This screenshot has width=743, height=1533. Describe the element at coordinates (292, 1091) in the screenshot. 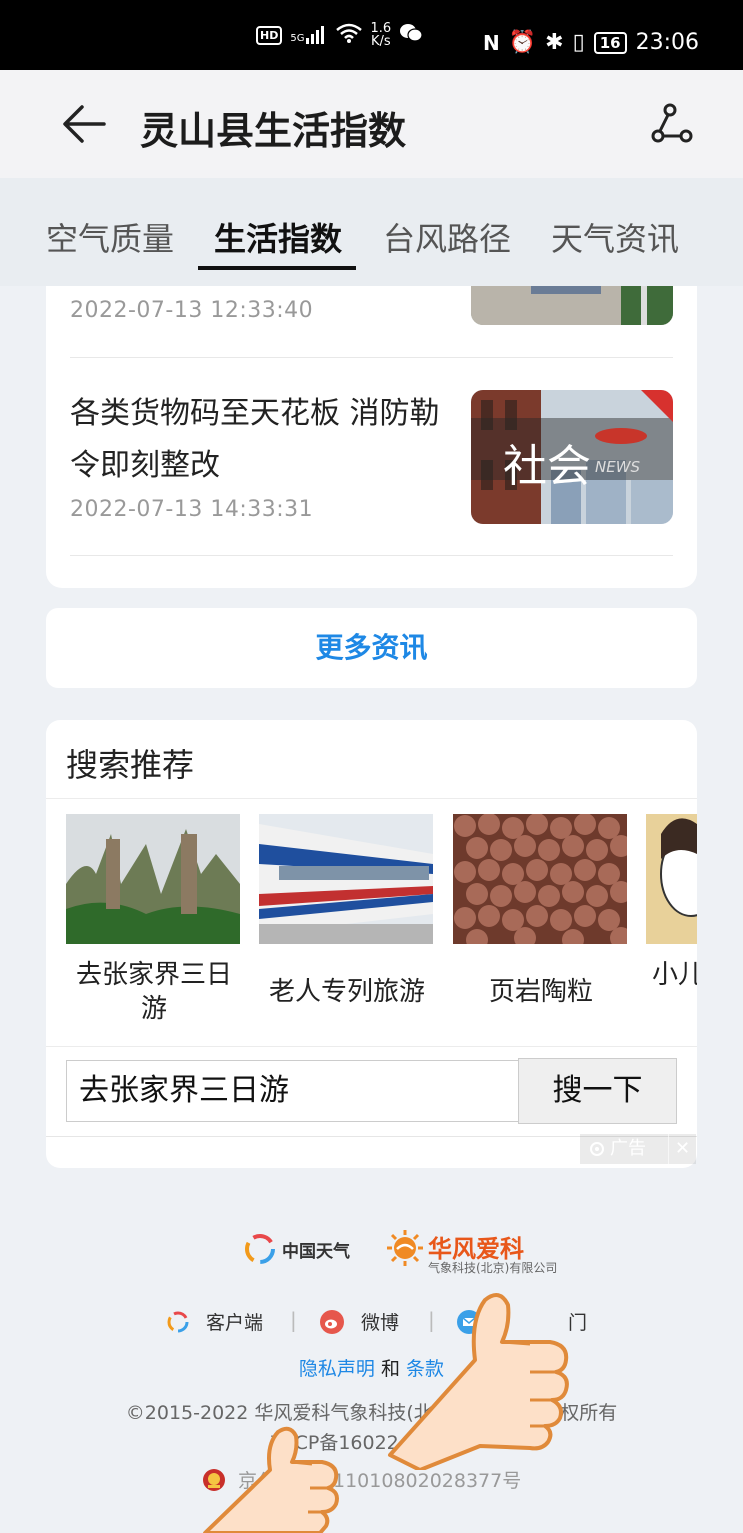

I see `search-input: 去张家界三日游` at that location.